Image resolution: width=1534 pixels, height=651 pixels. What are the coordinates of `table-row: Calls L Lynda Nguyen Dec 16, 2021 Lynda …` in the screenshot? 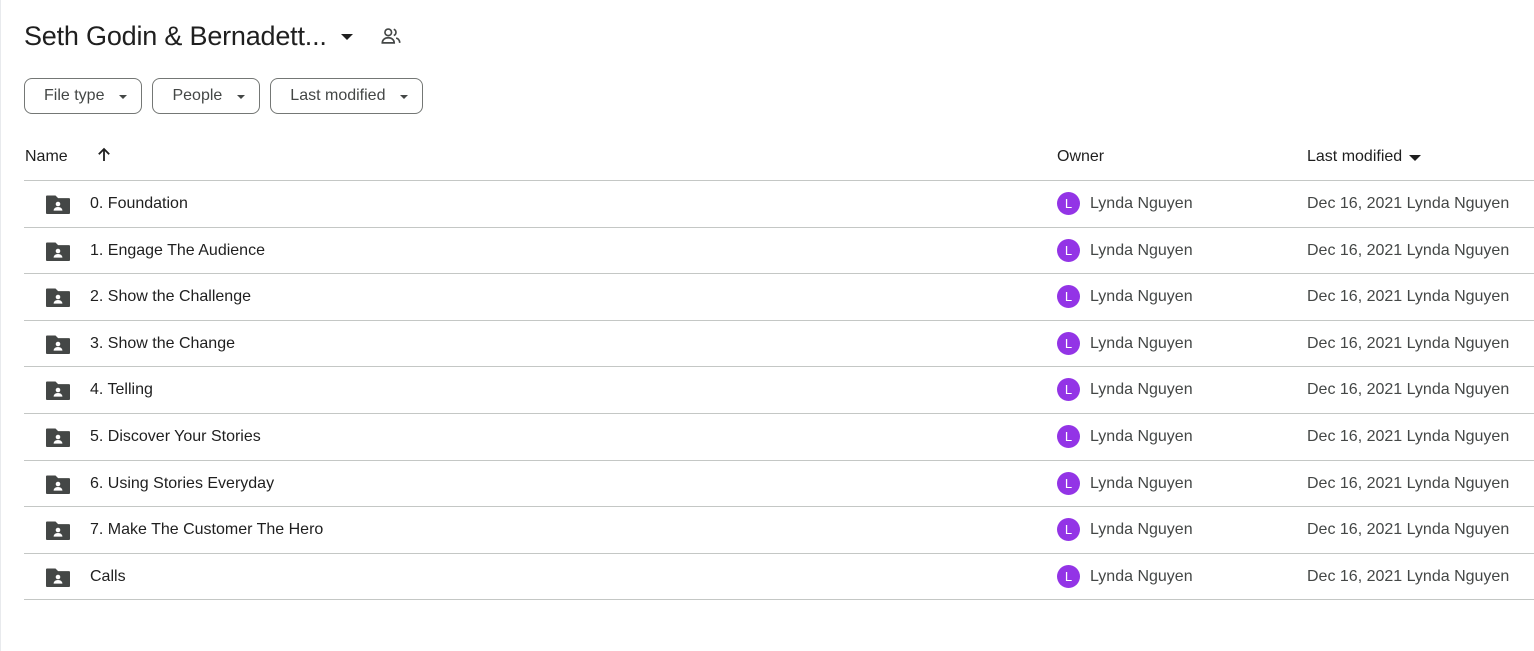 It's located at (779, 577).